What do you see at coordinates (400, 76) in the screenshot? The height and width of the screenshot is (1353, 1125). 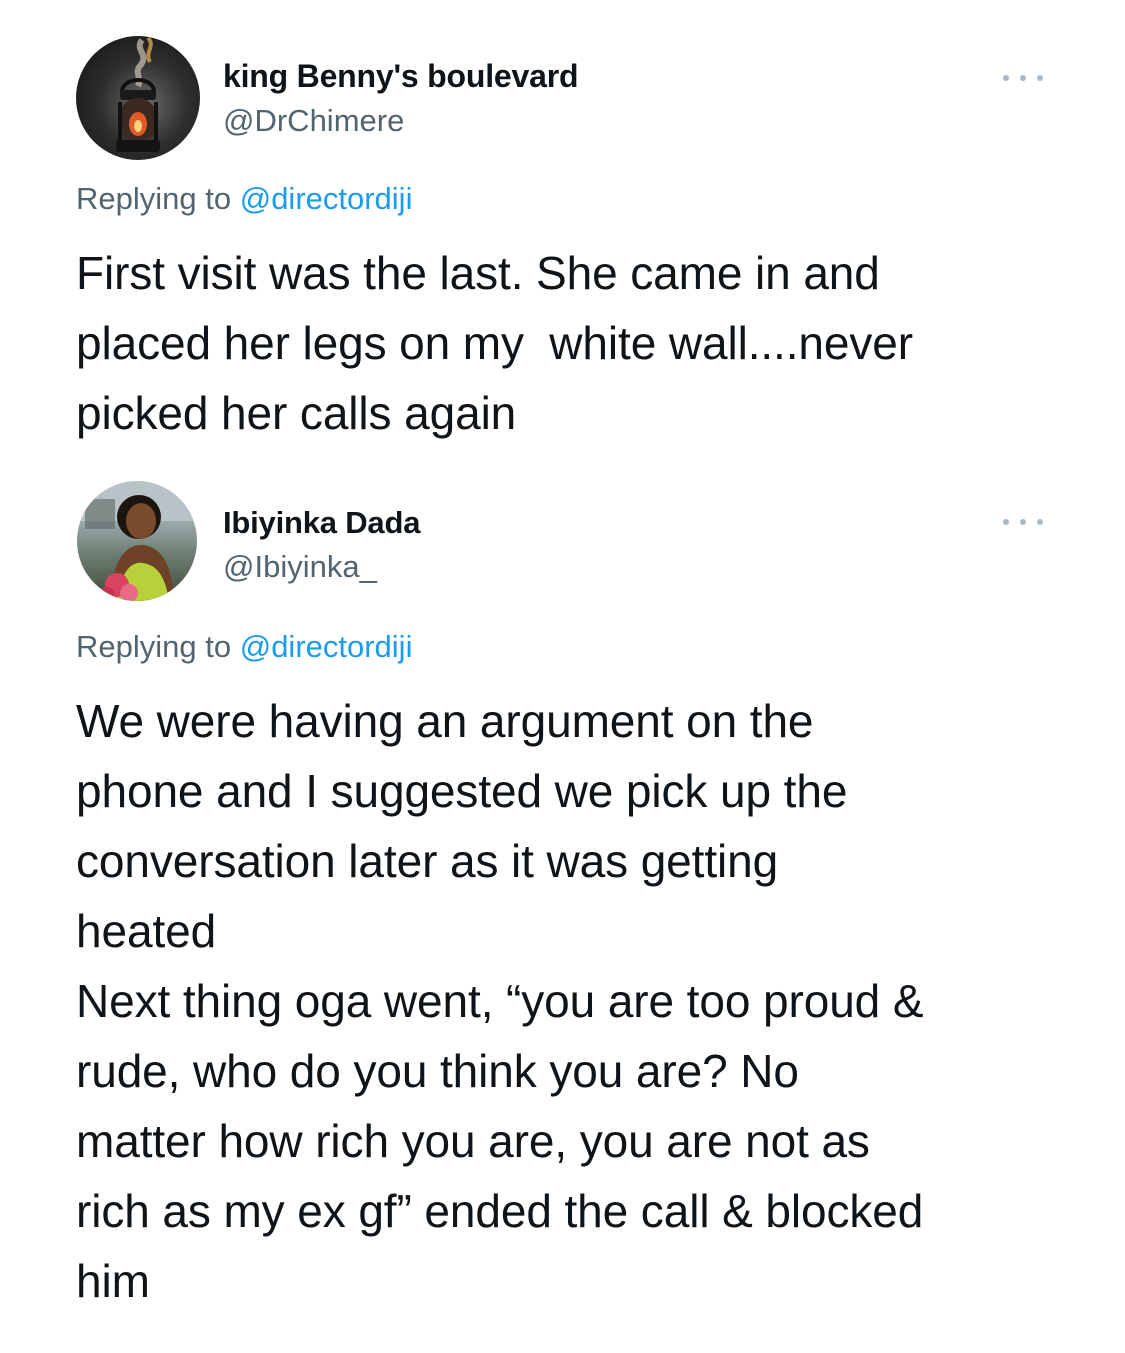 I see `display-name: king Benny's boulevard` at bounding box center [400, 76].